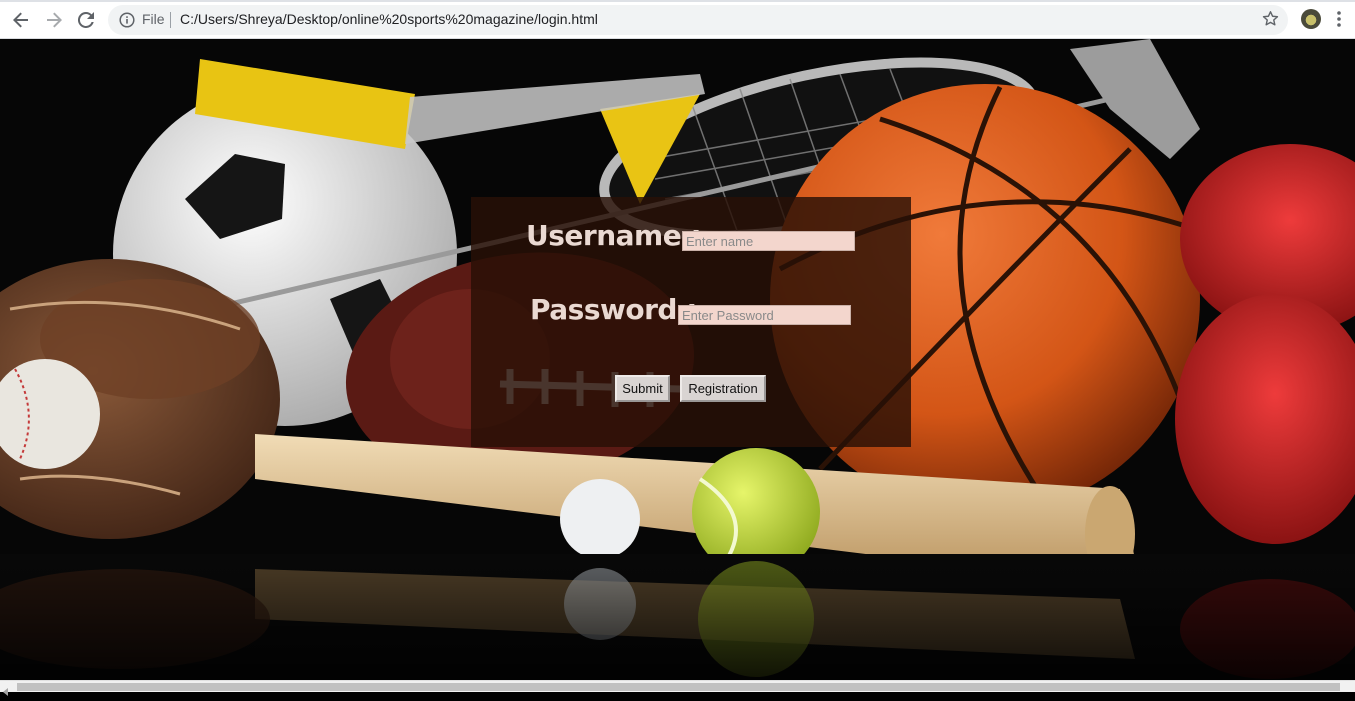 The height and width of the screenshot is (701, 1355). What do you see at coordinates (677, 1) in the screenshot?
I see `tab-strip-edge` at bounding box center [677, 1].